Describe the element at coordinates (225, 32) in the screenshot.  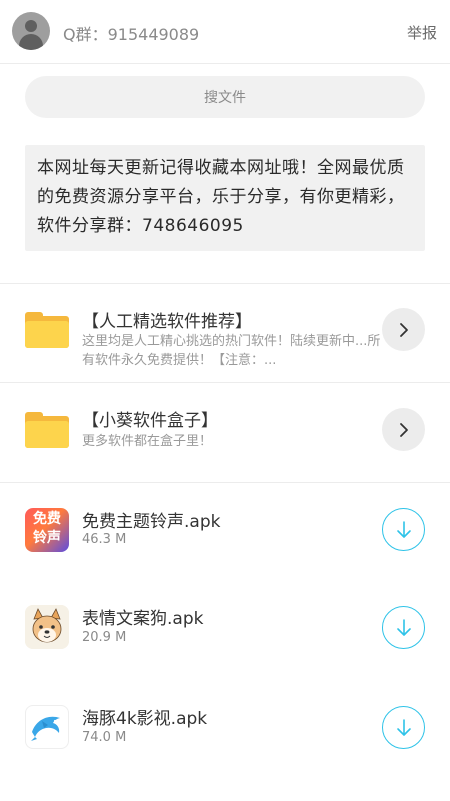
I see `header-bar: Q群：915449089 举报` at that location.